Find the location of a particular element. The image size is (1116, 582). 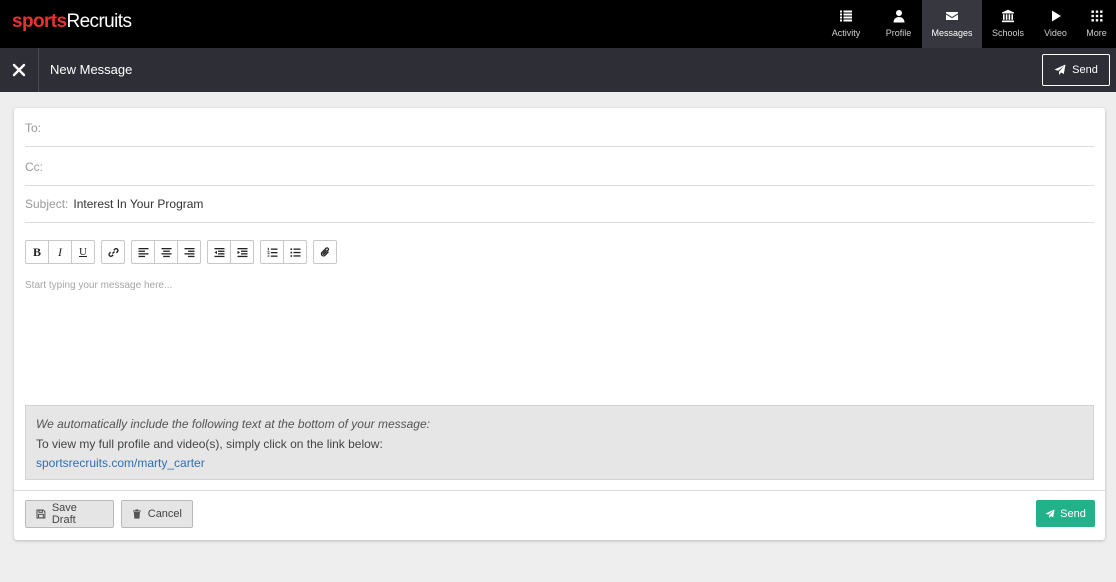

outdent-icon is located at coordinates (219, 252).